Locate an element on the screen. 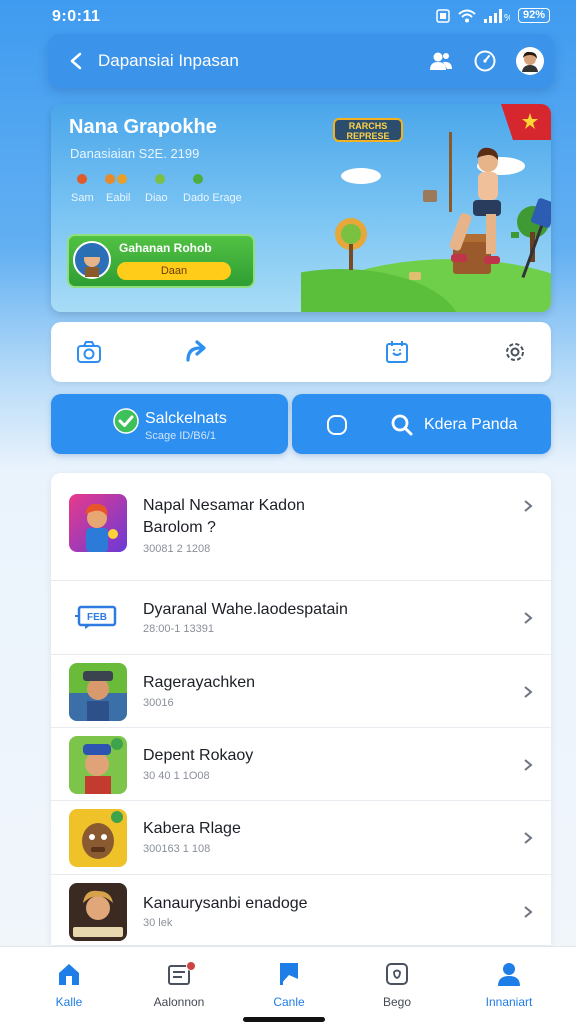 The width and height of the screenshot is (576, 1024). users-icon is located at coordinates (441, 61).